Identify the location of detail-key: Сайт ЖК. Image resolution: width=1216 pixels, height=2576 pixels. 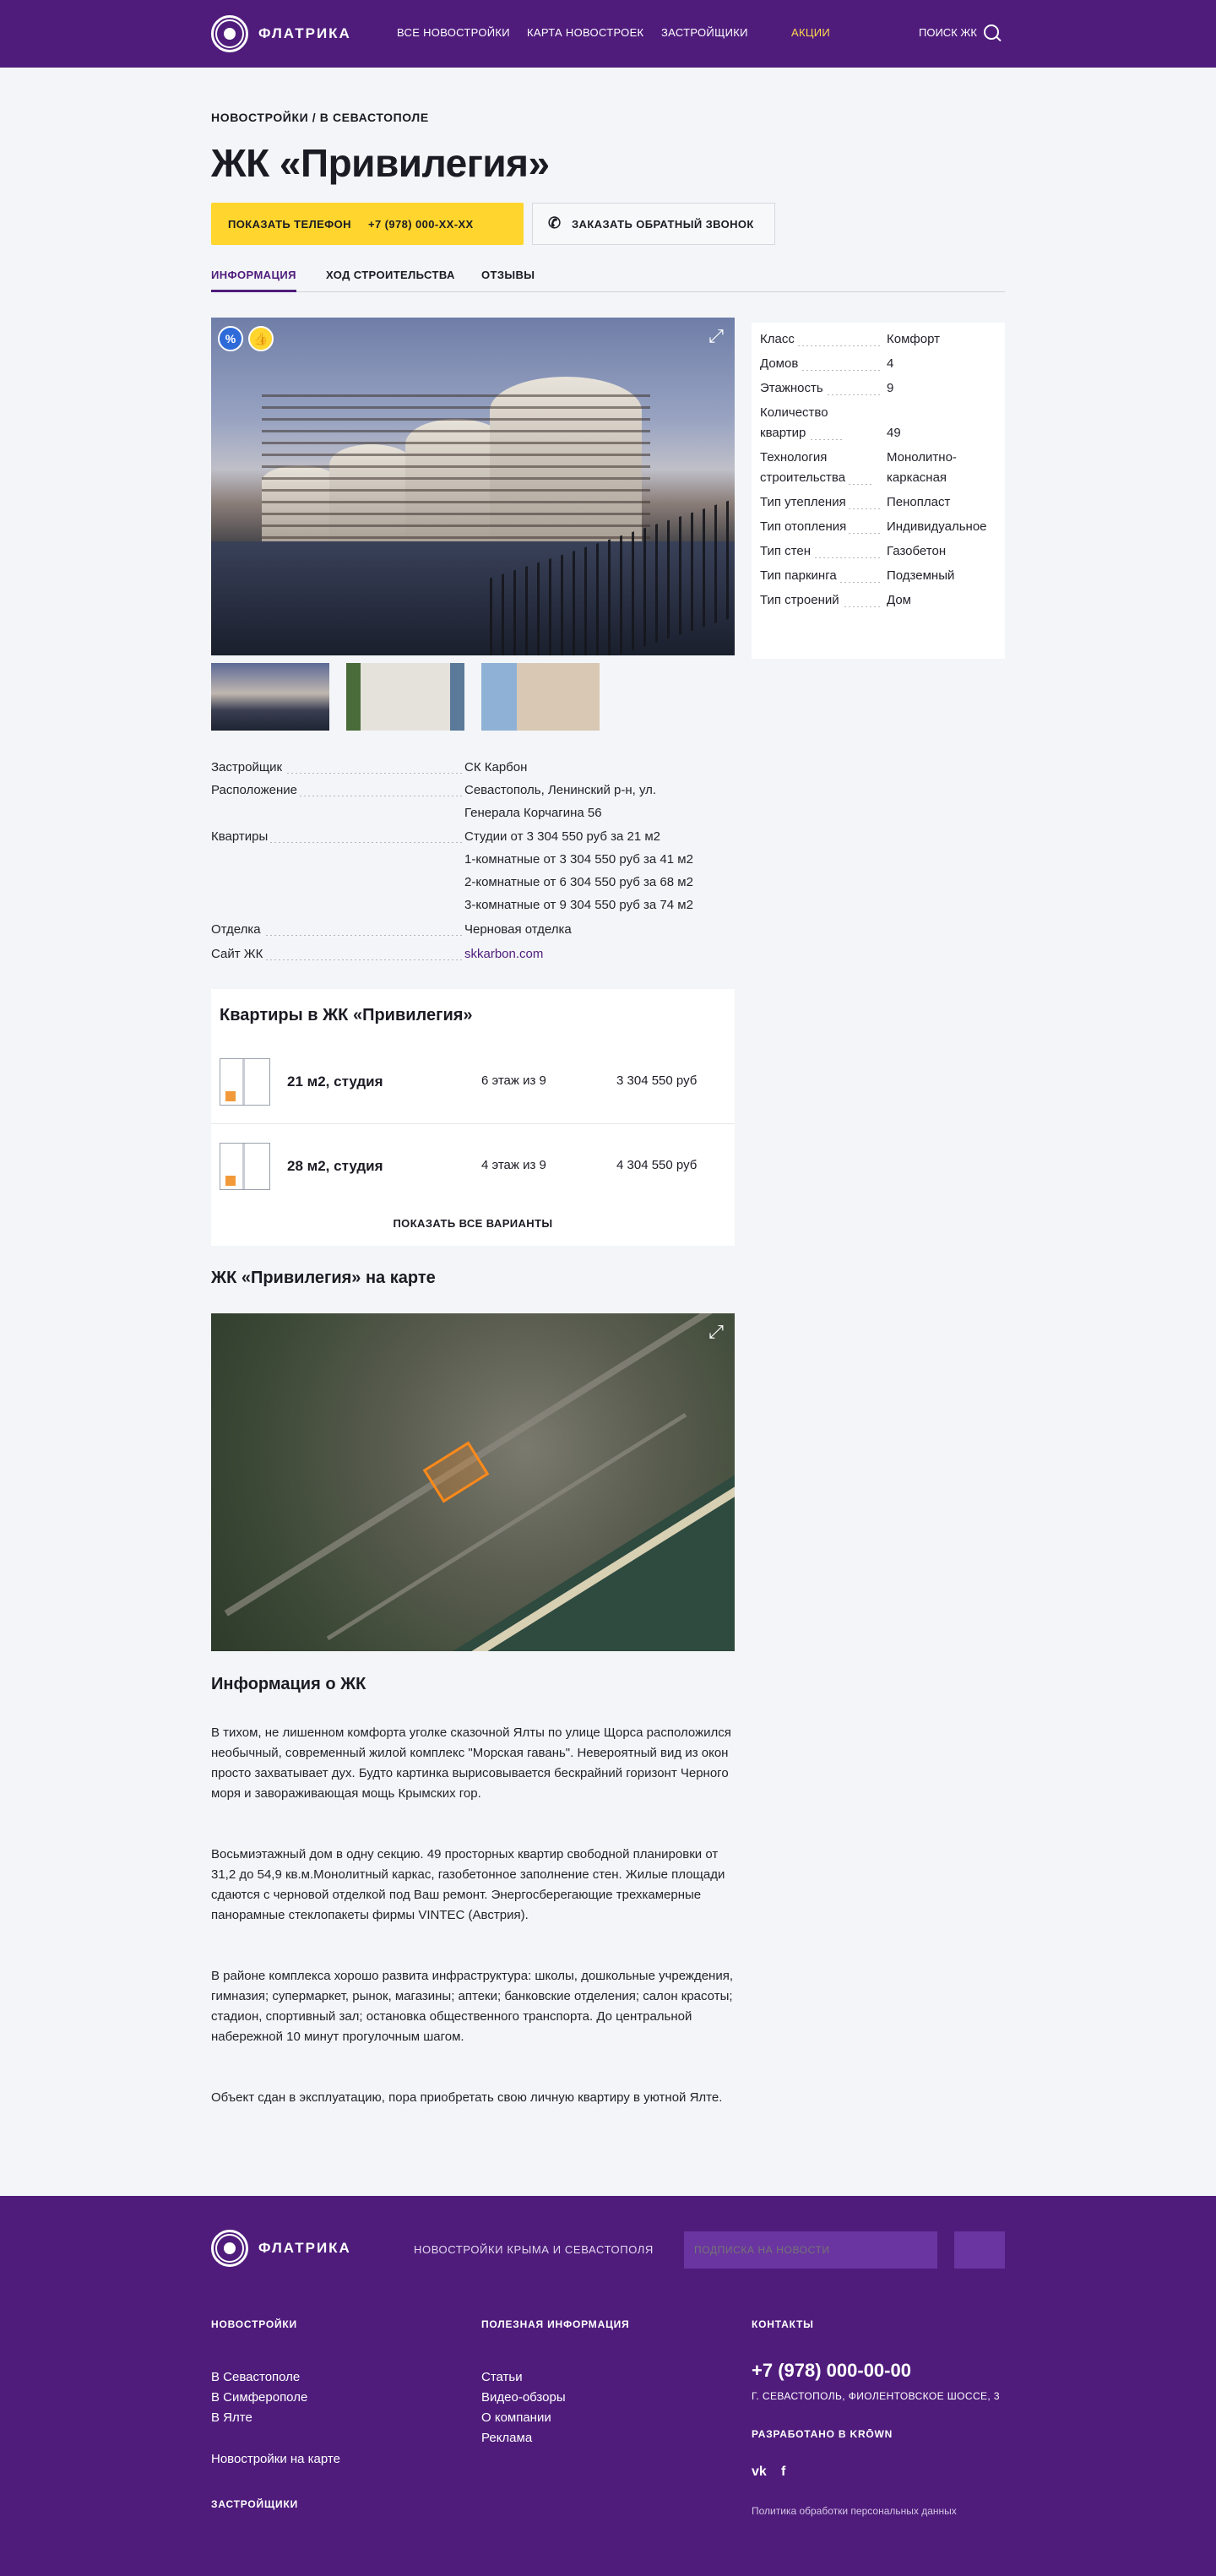
(238, 954).